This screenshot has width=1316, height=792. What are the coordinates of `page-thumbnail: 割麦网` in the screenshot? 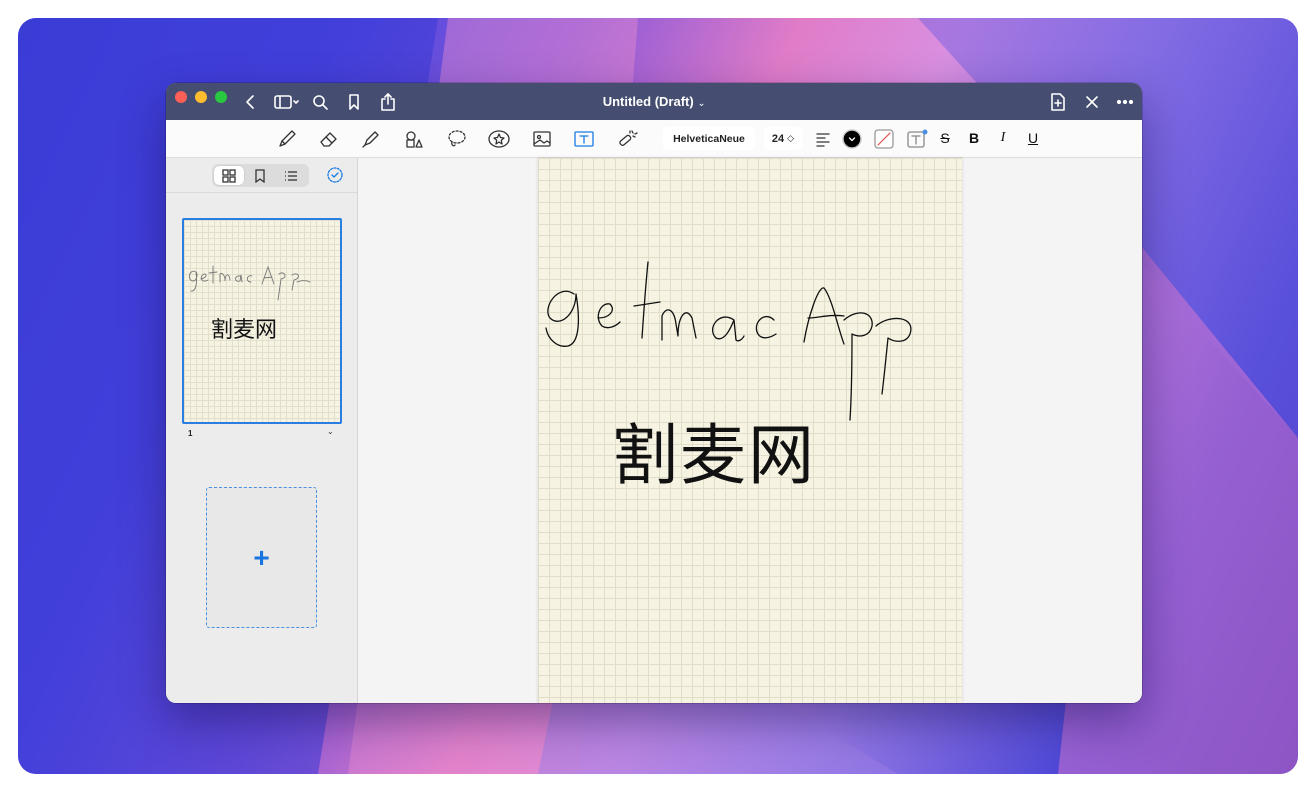 It's located at (262, 321).